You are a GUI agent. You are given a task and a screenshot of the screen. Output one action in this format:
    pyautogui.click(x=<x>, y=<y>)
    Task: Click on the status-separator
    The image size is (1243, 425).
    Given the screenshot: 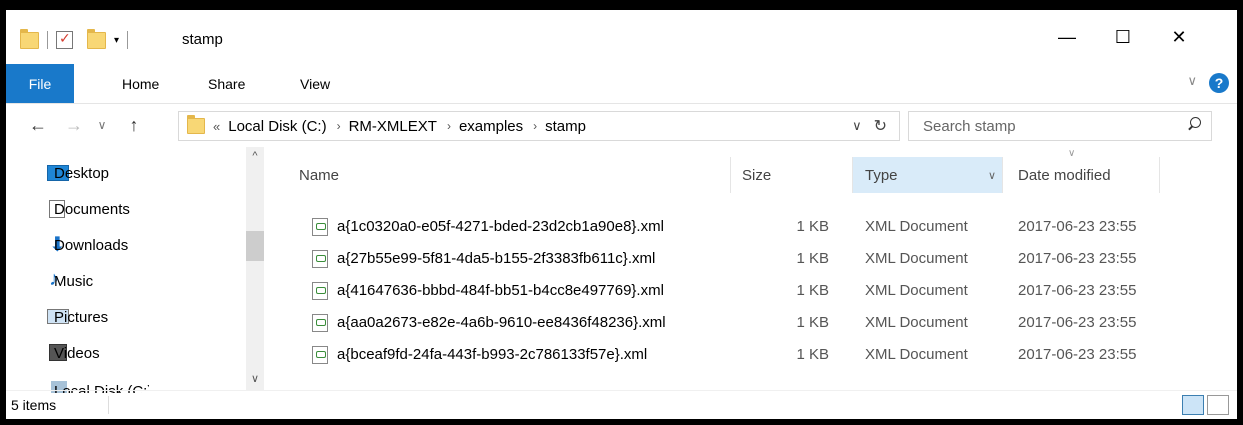 What is the action you would take?
    pyautogui.click(x=108, y=405)
    